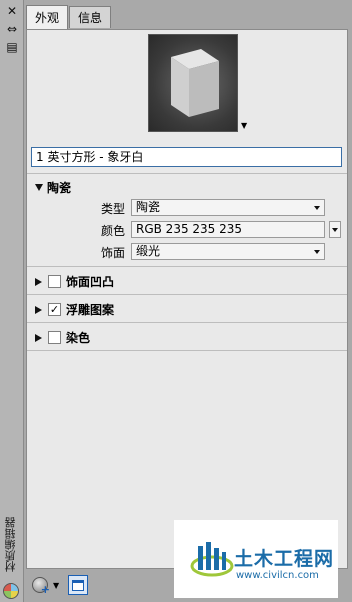 This screenshot has width=352, height=602. I want to click on tab-strip: 外观 信息, so click(69, 17).